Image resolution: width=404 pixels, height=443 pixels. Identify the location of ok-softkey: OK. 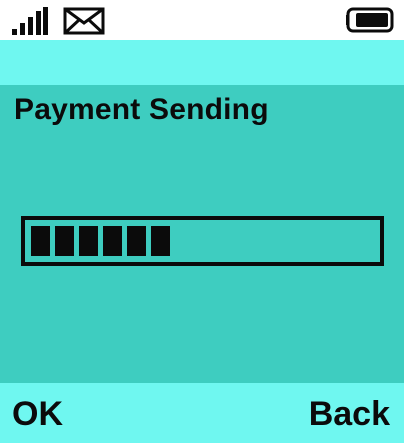
(37, 414).